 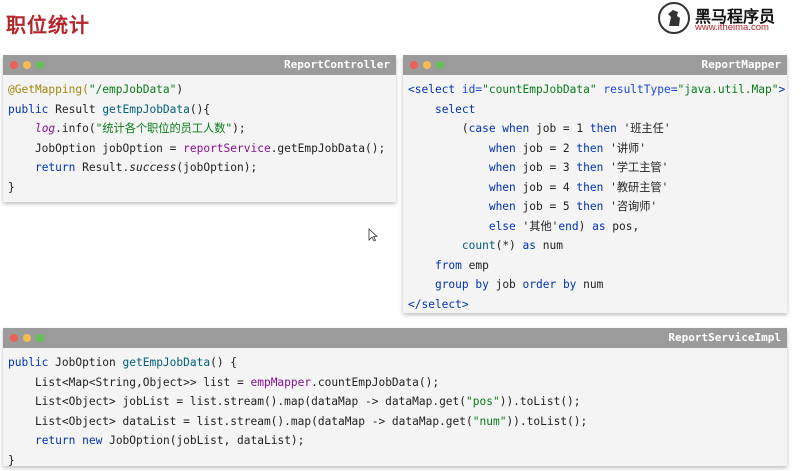 I want to click on code-line: when job = 2 then '讲师', so click(x=567, y=148).